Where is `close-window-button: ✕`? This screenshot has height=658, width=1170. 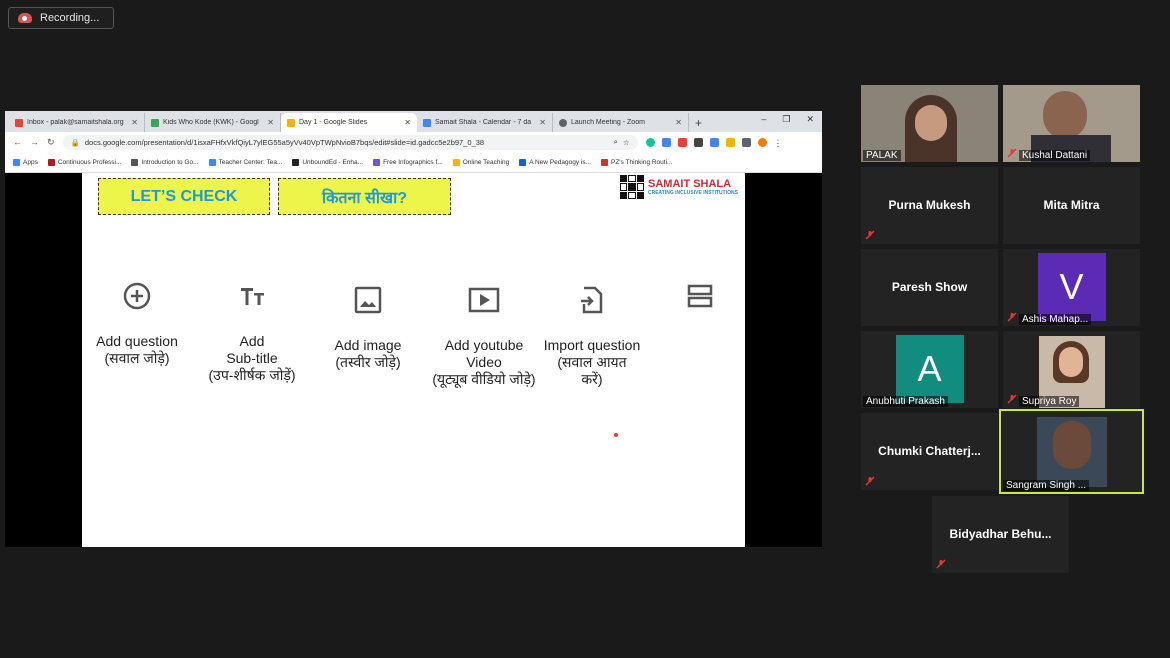
close-window-button: ✕ is located at coordinates (810, 119).